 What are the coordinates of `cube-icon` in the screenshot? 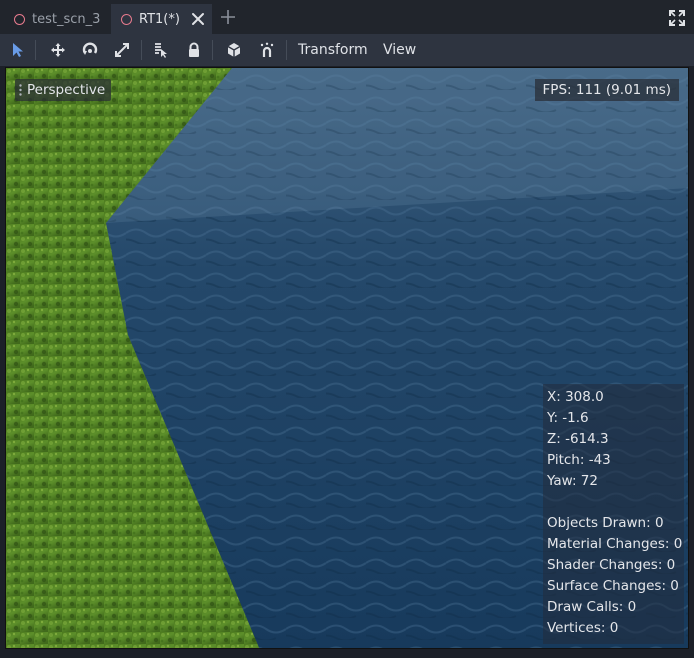 It's located at (234, 50).